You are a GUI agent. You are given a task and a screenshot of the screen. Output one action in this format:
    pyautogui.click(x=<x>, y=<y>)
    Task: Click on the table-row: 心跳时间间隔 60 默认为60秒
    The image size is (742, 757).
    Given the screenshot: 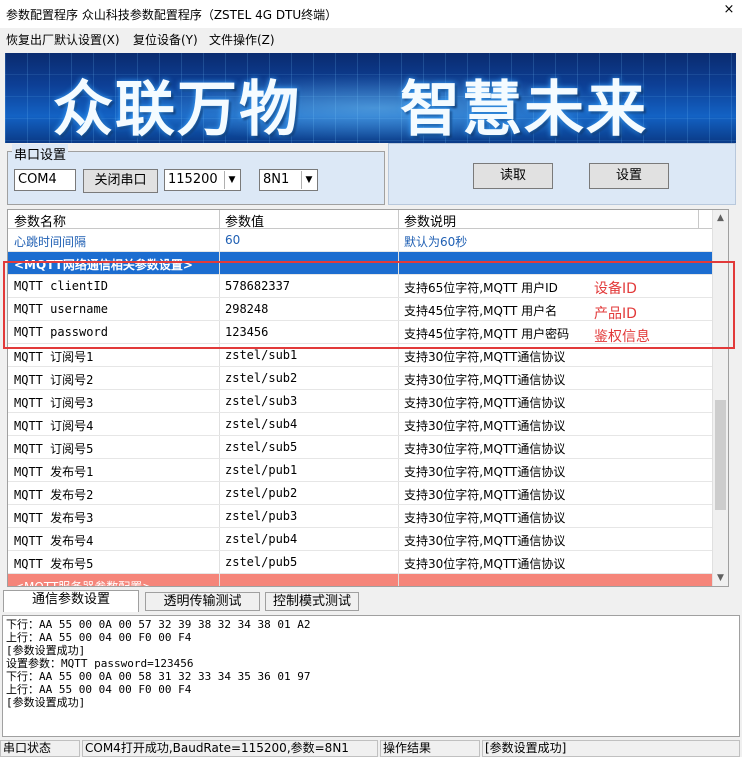 What is the action you would take?
    pyautogui.click(x=361, y=240)
    